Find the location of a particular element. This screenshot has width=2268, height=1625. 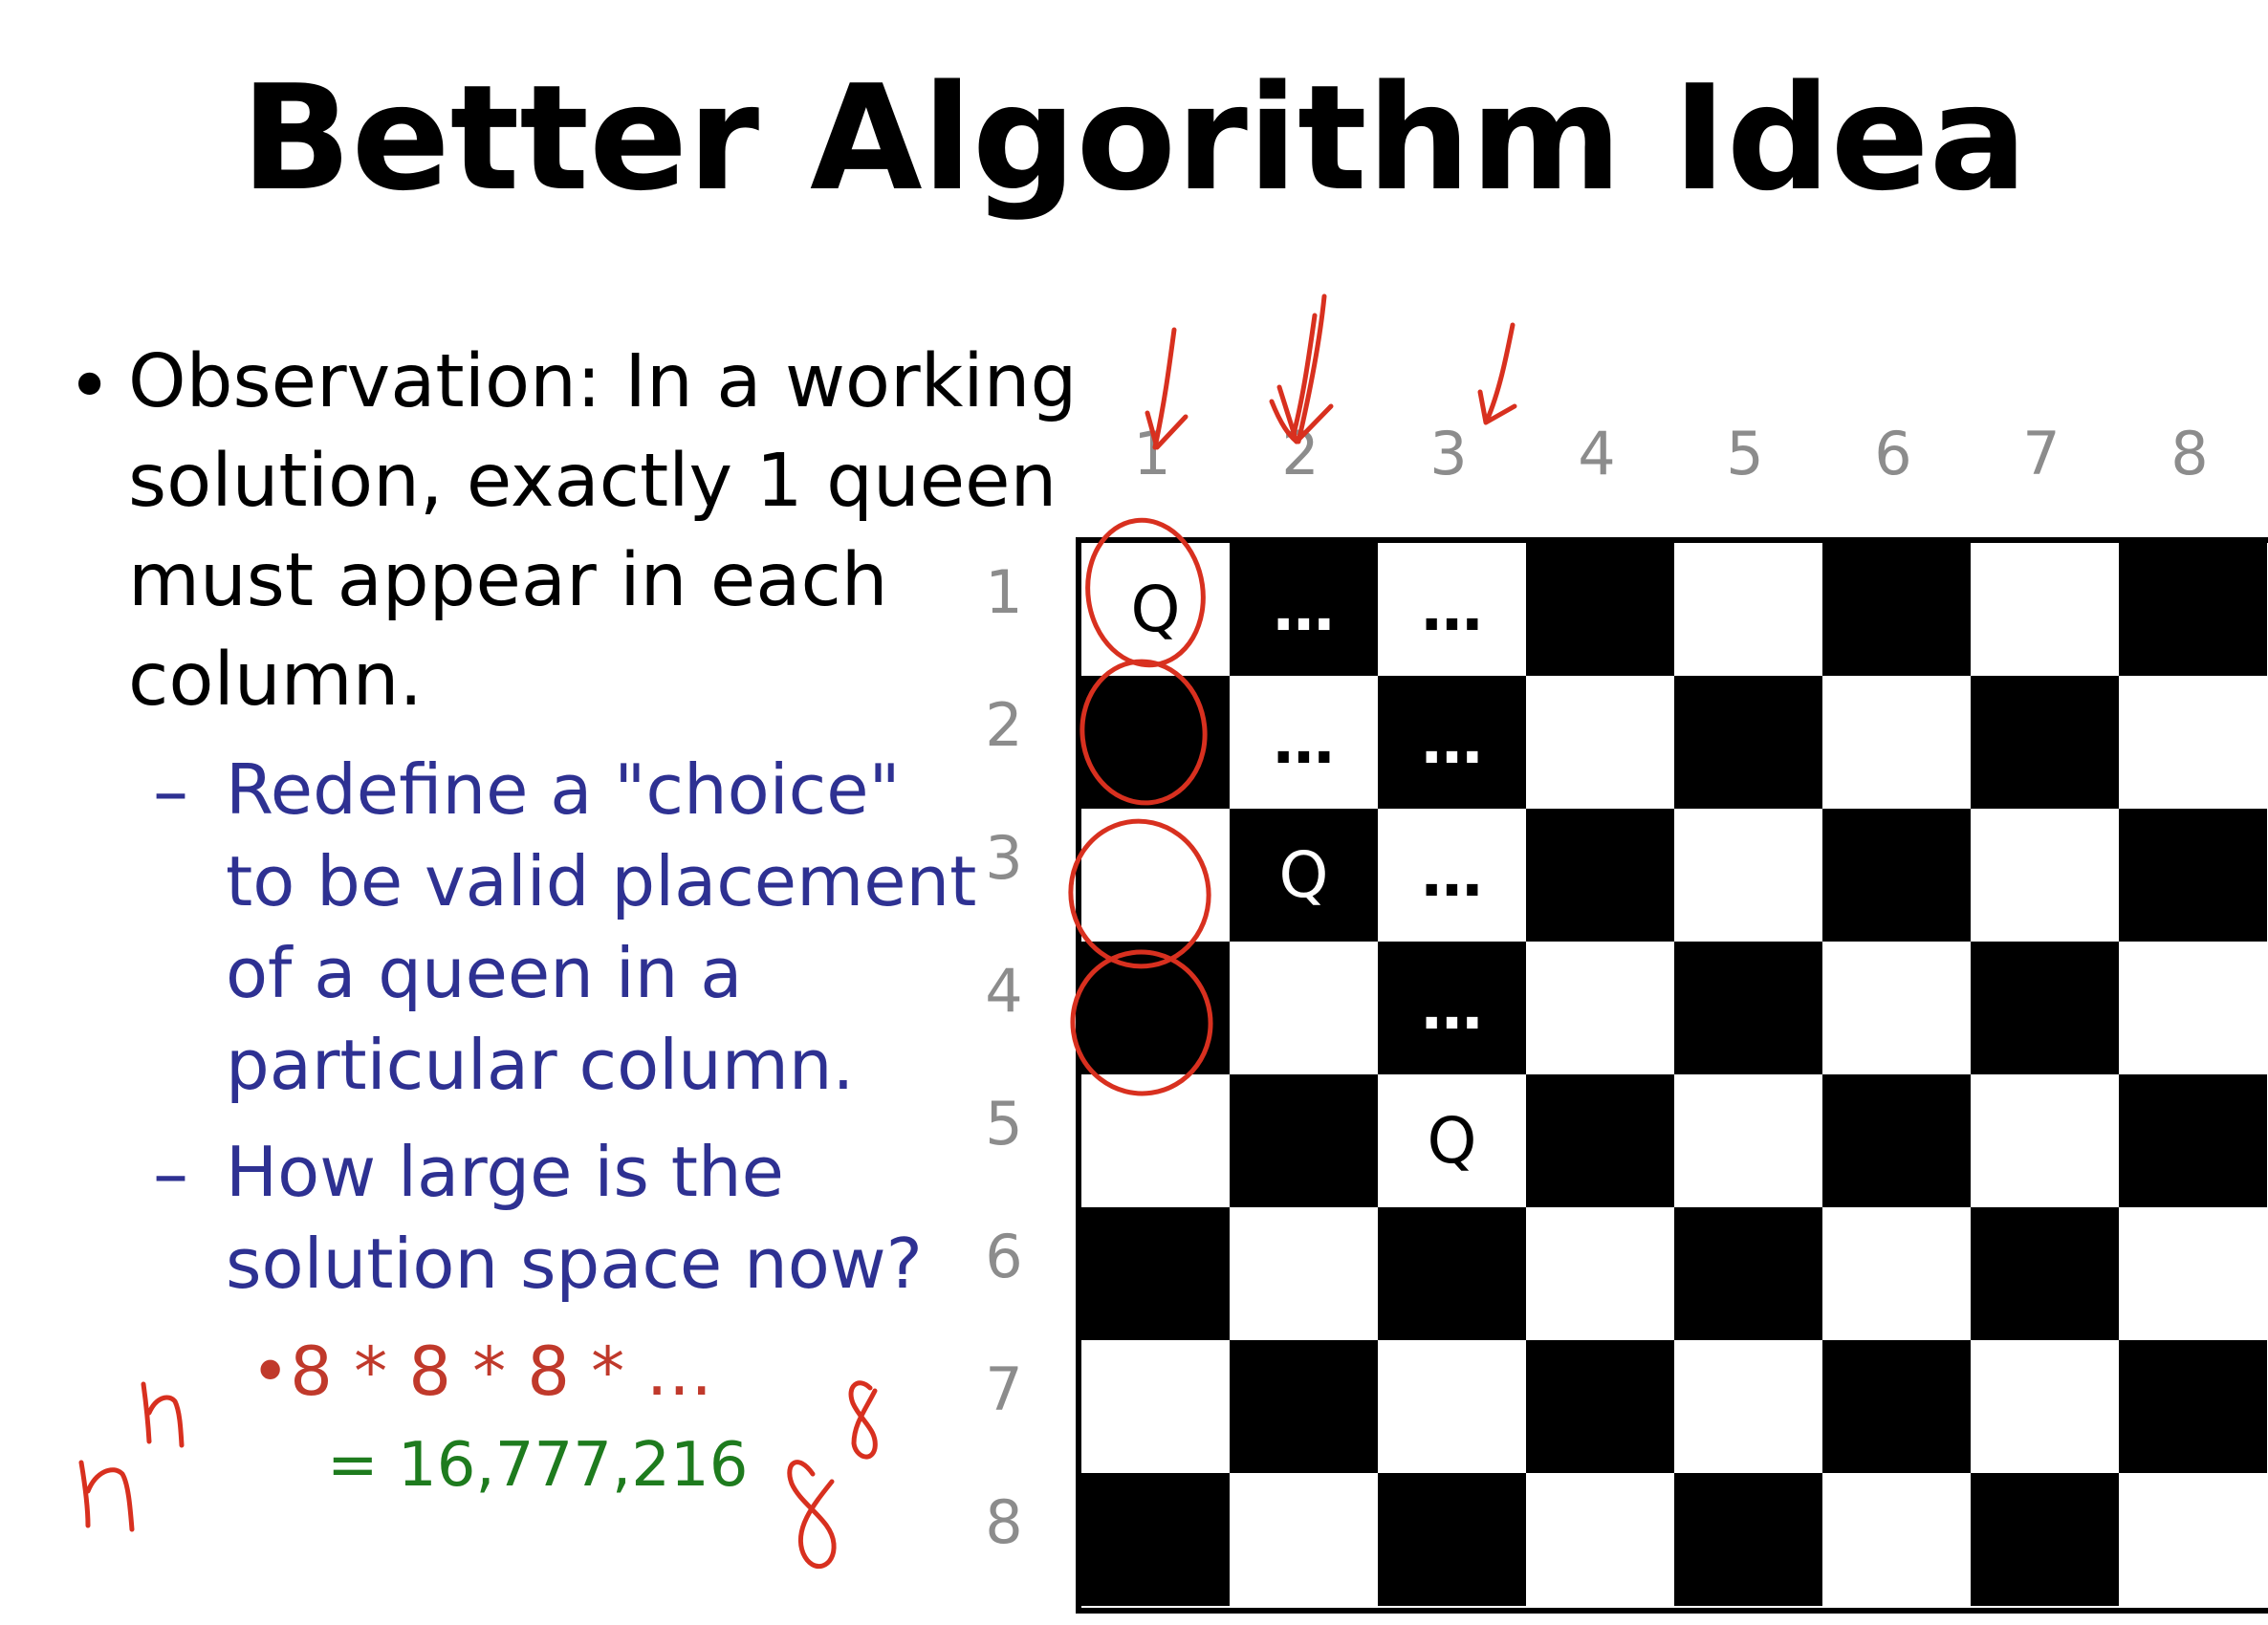

board-cell-r2-c1 is located at coordinates (1155, 743).